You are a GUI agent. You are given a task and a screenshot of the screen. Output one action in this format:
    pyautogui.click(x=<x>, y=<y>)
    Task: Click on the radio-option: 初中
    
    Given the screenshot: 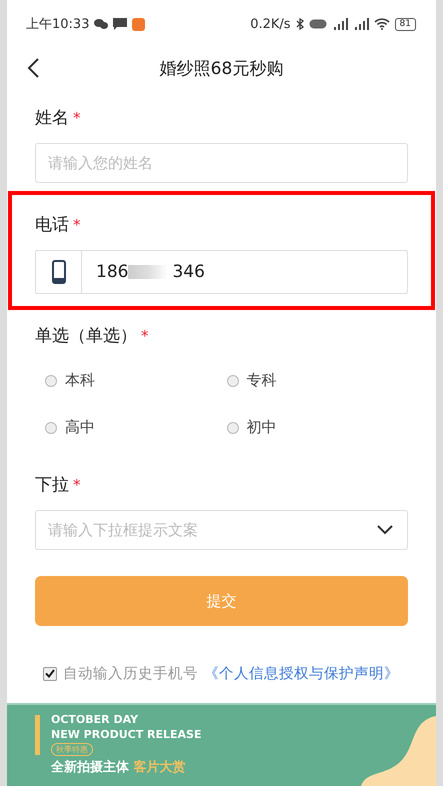 What is the action you would take?
    pyautogui.click(x=317, y=427)
    